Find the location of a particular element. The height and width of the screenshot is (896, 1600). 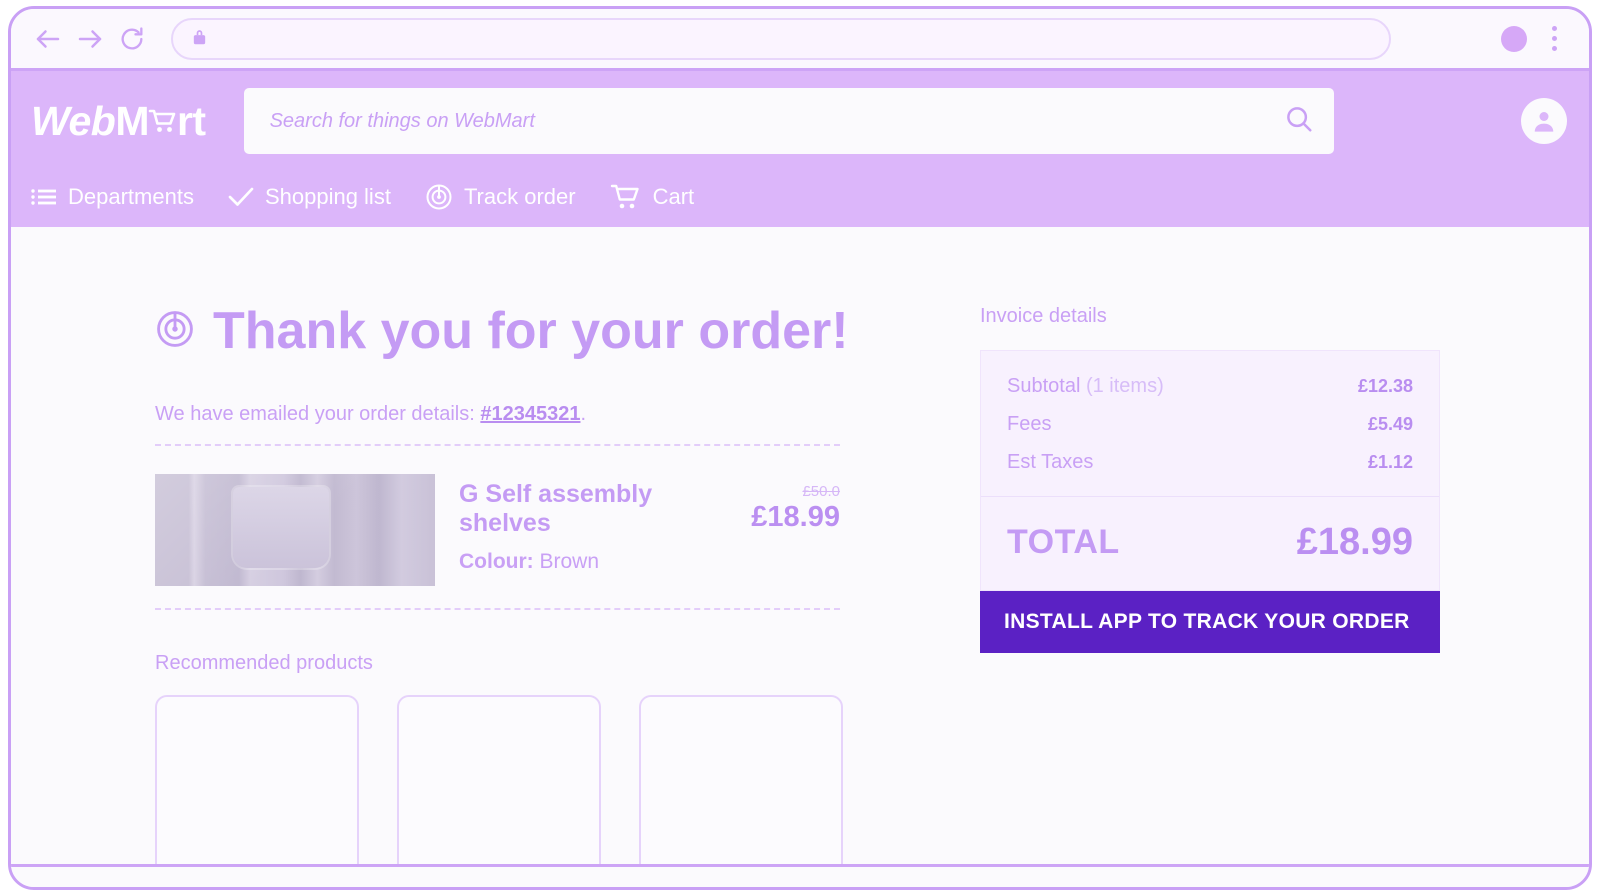

reload-button is located at coordinates (132, 39).